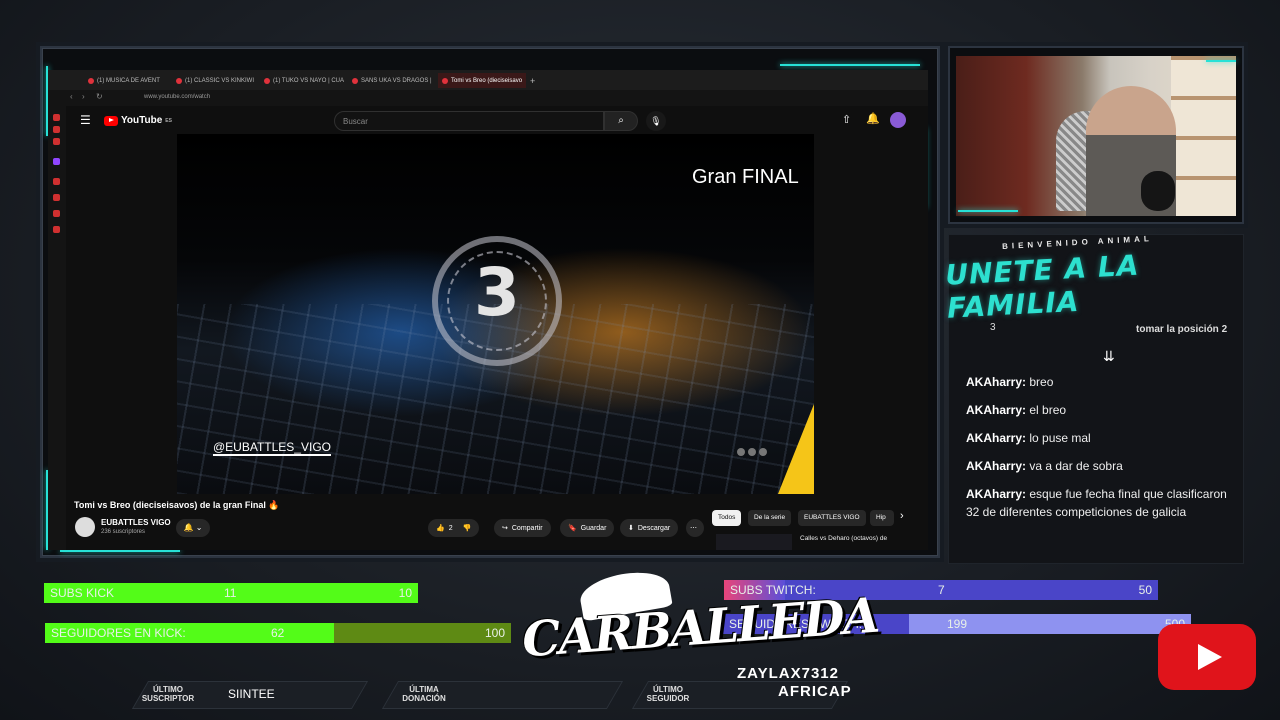  I want to click on microphone-icon: 🎙, so click(656, 121).